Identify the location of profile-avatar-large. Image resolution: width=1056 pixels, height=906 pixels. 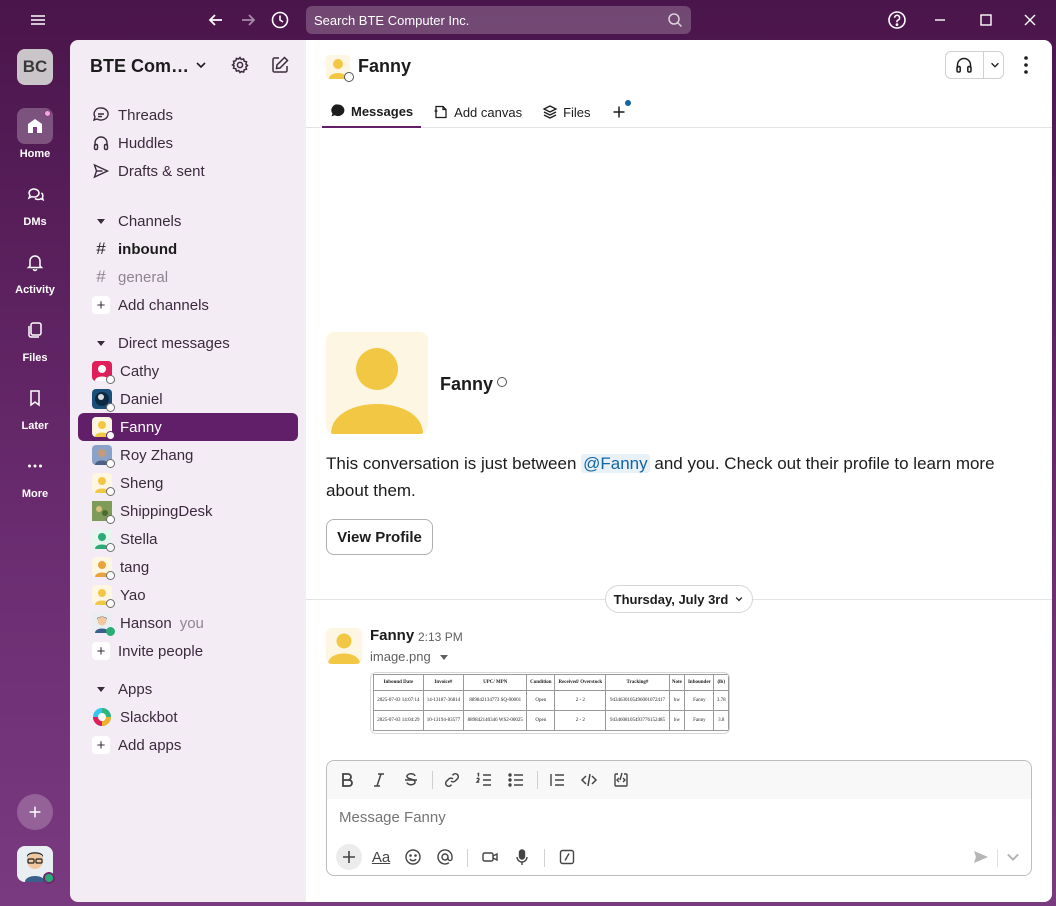
(377, 383).